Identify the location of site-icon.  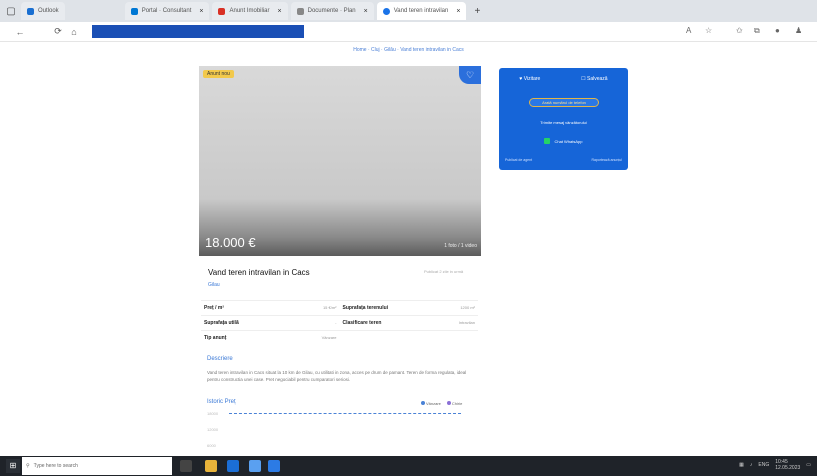
(222, 11).